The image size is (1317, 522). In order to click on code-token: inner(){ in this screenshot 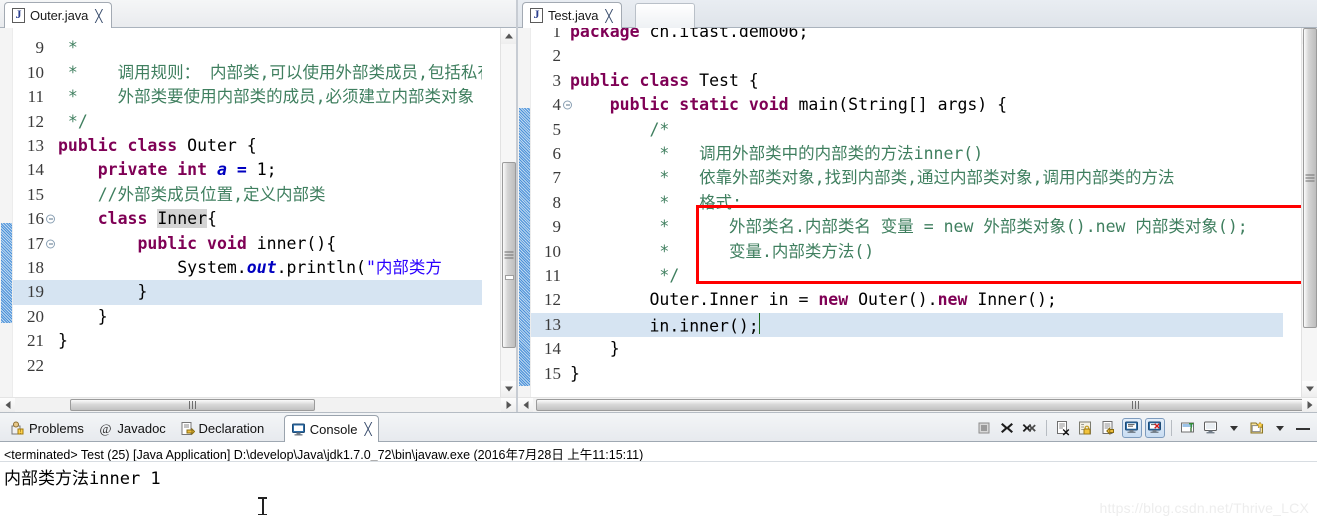, I will do `click(296, 243)`.